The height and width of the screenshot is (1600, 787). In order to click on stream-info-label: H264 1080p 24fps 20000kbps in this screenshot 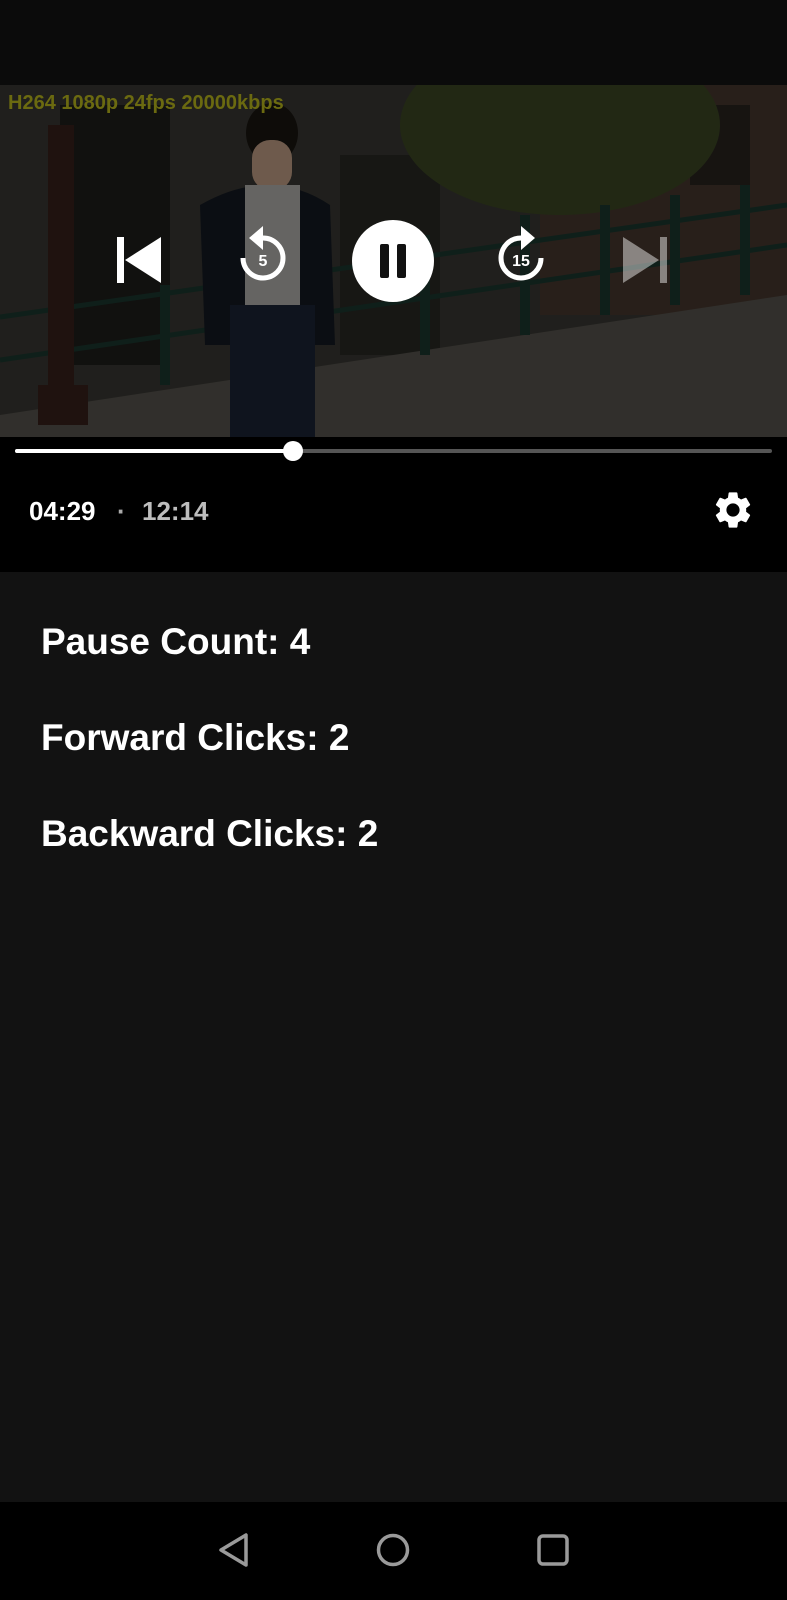, I will do `click(146, 103)`.